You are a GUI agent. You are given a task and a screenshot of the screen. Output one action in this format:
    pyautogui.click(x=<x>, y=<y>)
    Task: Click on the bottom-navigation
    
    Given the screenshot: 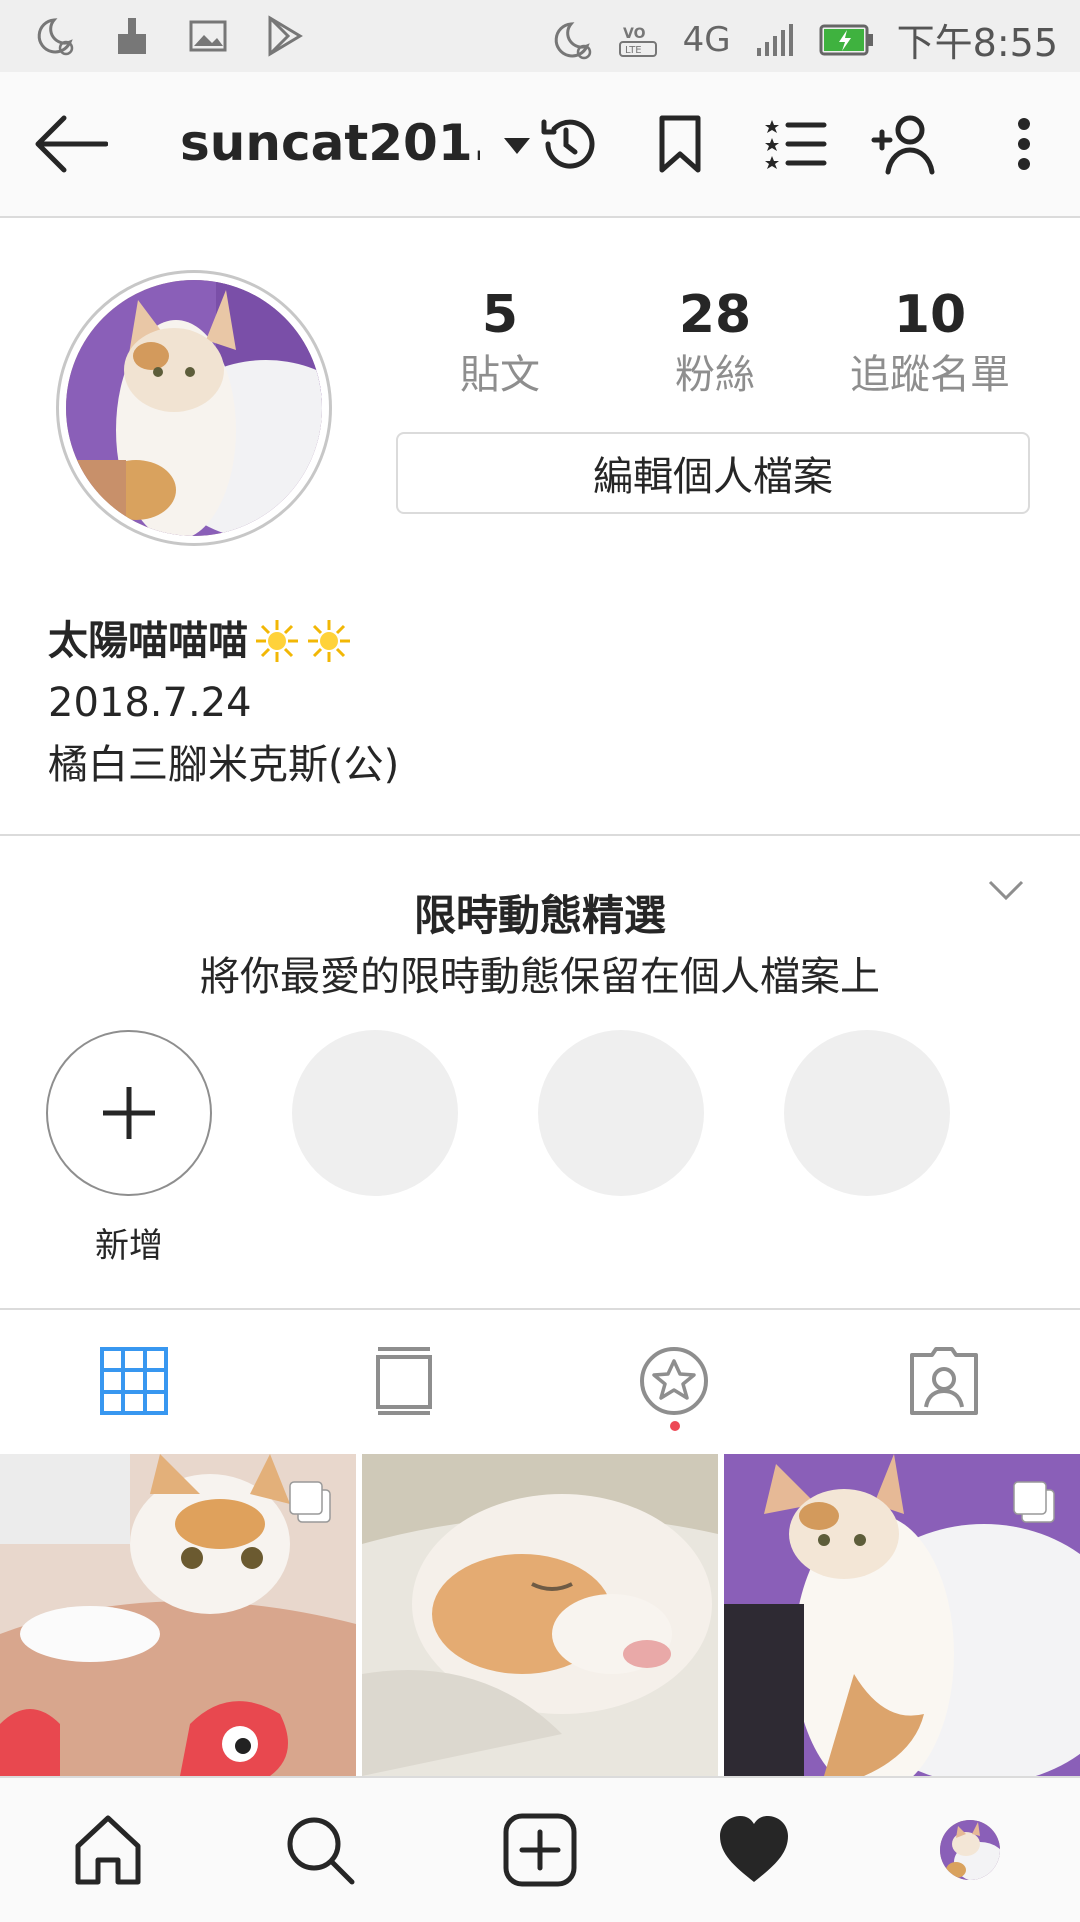 What is the action you would take?
    pyautogui.click(x=540, y=1849)
    